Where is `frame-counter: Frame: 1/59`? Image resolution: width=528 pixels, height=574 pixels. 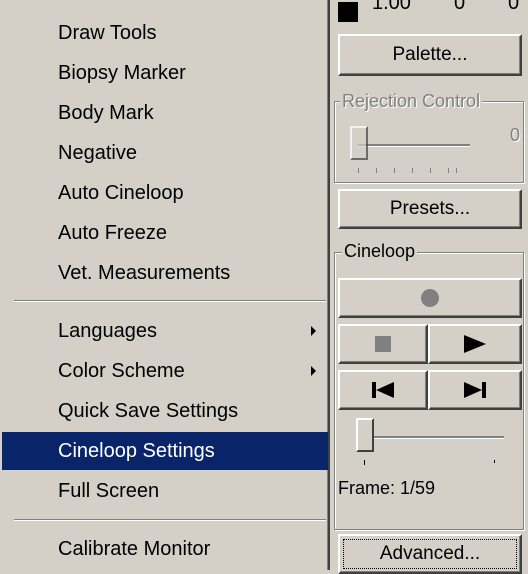
frame-counter: Frame: 1/59 is located at coordinates (387, 488).